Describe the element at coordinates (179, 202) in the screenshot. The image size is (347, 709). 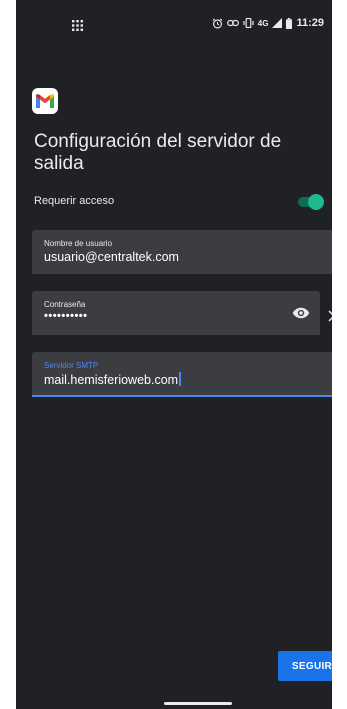
I see `require-login-row: Requerir acceso` at that location.